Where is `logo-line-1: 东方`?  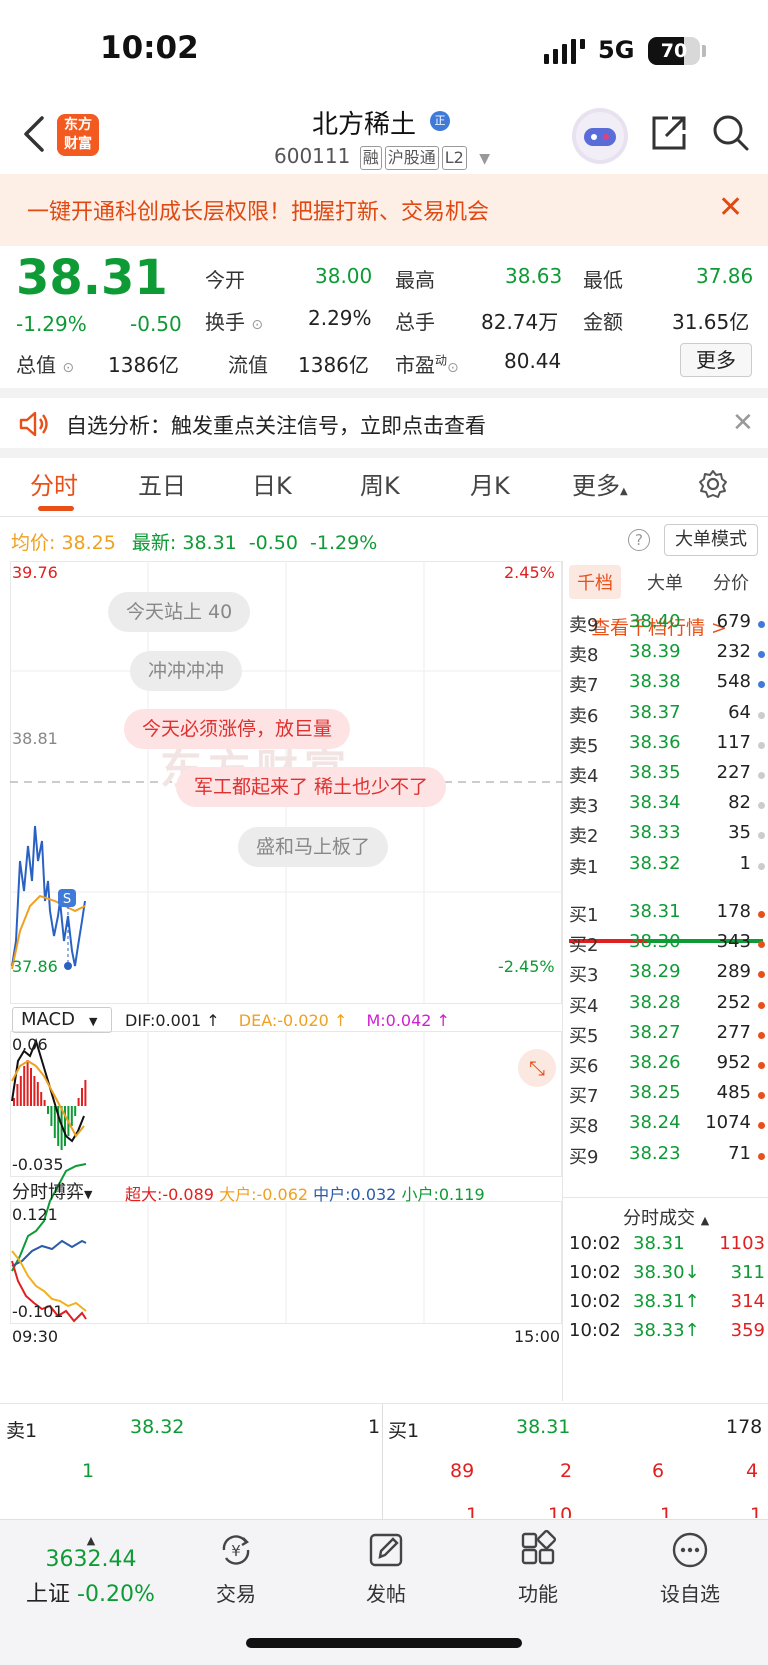 logo-line-1: 东方 is located at coordinates (78, 125).